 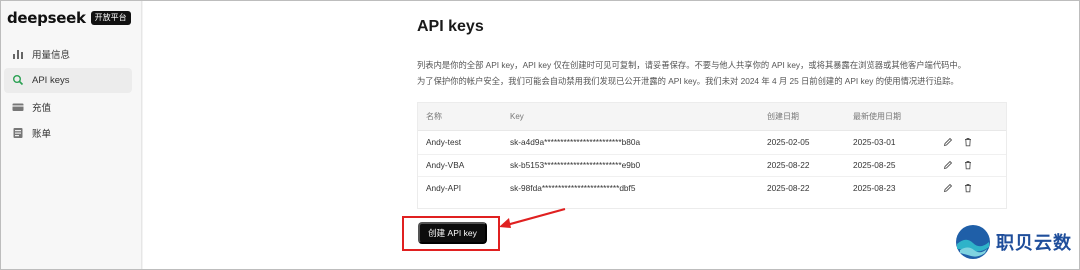 I want to click on sidebar-item-label: 用量信息, so click(x=51, y=55).